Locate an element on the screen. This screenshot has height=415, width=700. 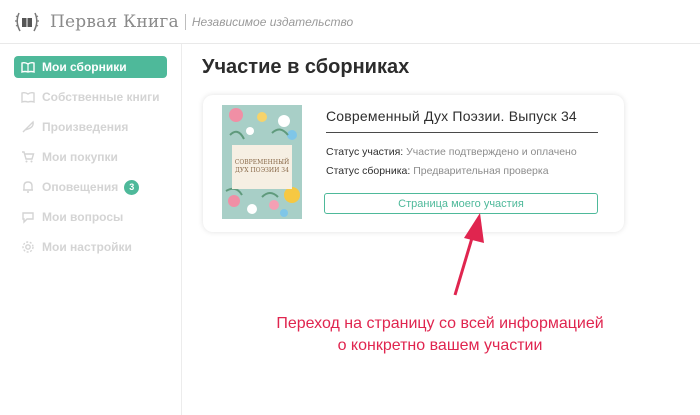
sidebar-item-label: Оповещения is located at coordinates (80, 187).